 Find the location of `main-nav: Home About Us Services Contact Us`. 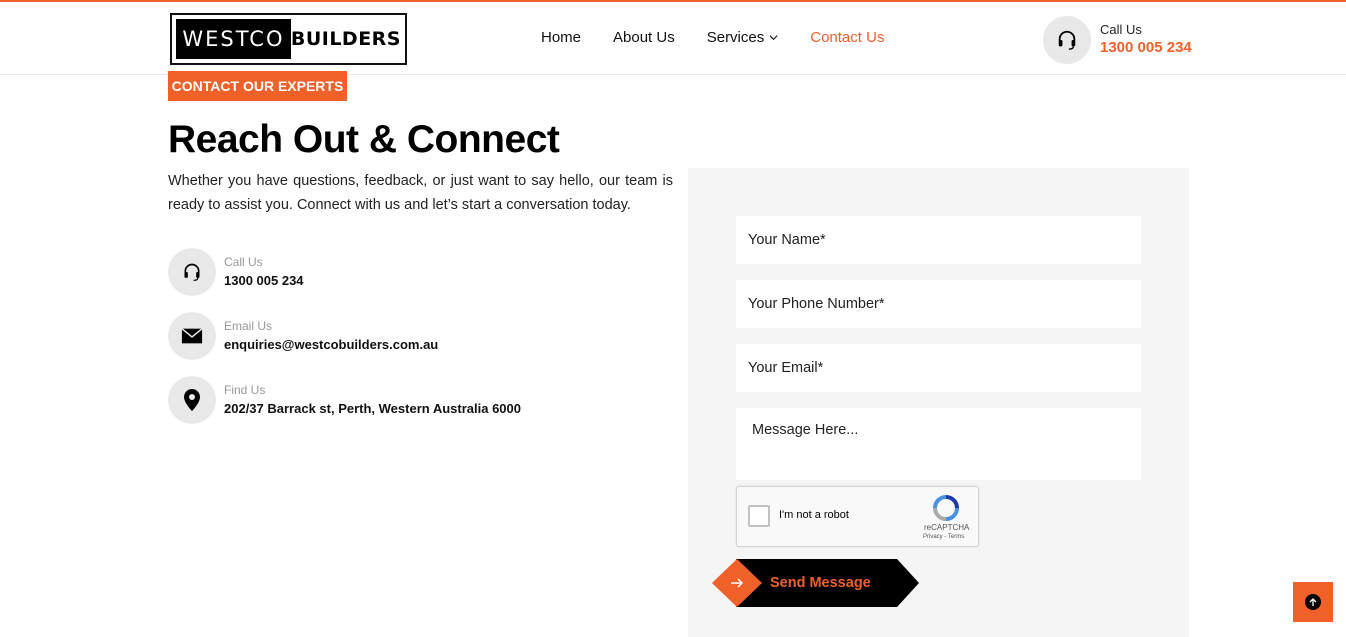

main-nav: Home About Us Services Contact Us is located at coordinates (728, 37).